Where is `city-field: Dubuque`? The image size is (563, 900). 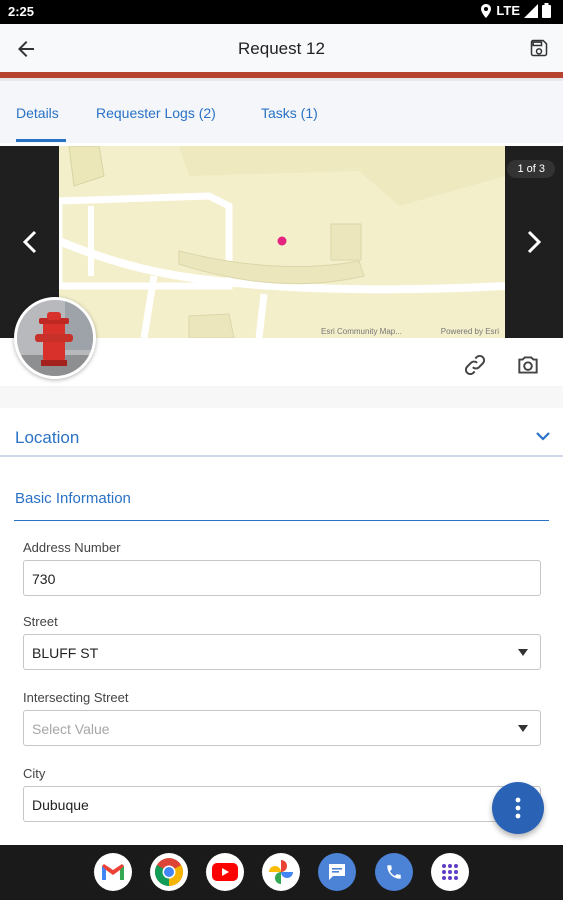 city-field: Dubuque is located at coordinates (282, 804).